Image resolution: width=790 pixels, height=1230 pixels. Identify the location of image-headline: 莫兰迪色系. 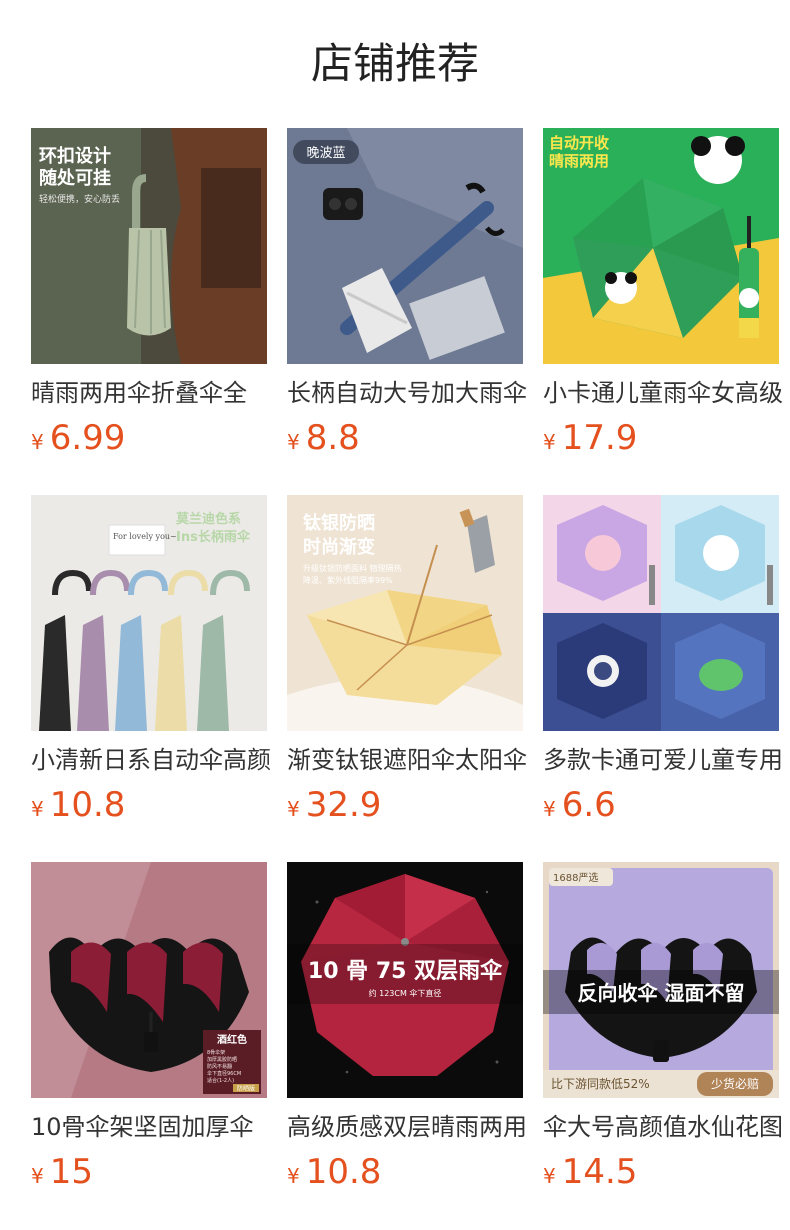
(208, 519).